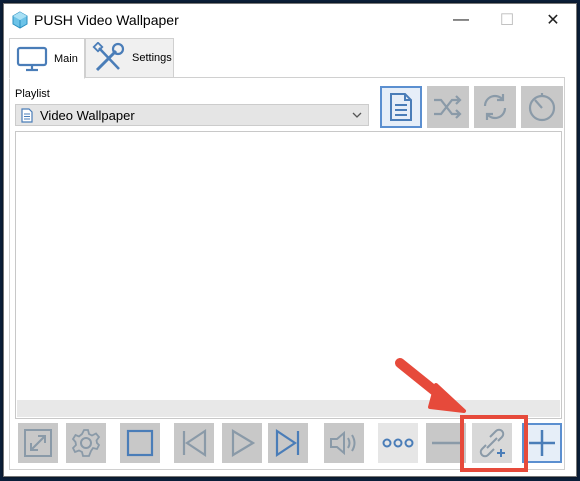 The image size is (580, 481). What do you see at coordinates (192, 115) in the screenshot?
I see `playlist-dropdown: Video Wallpaper` at bounding box center [192, 115].